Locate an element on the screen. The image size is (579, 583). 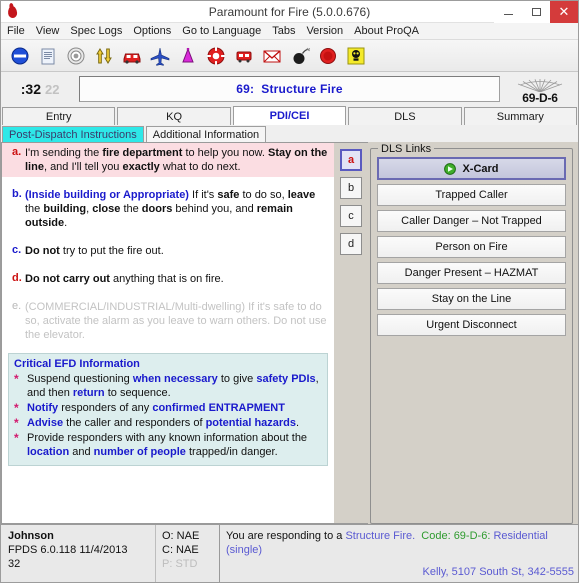
menu-item-spec-logs: Spec Logs is located at coordinates (96, 31).